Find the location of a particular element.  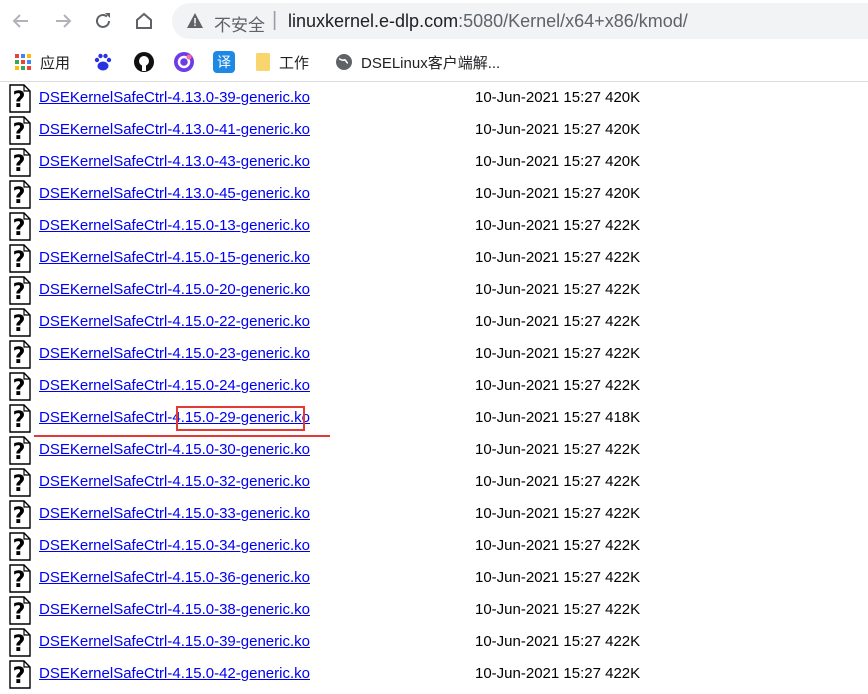

file-link: DSEKernelSafeCtrl-4.13.0-39-generic.ko is located at coordinates (174, 97).